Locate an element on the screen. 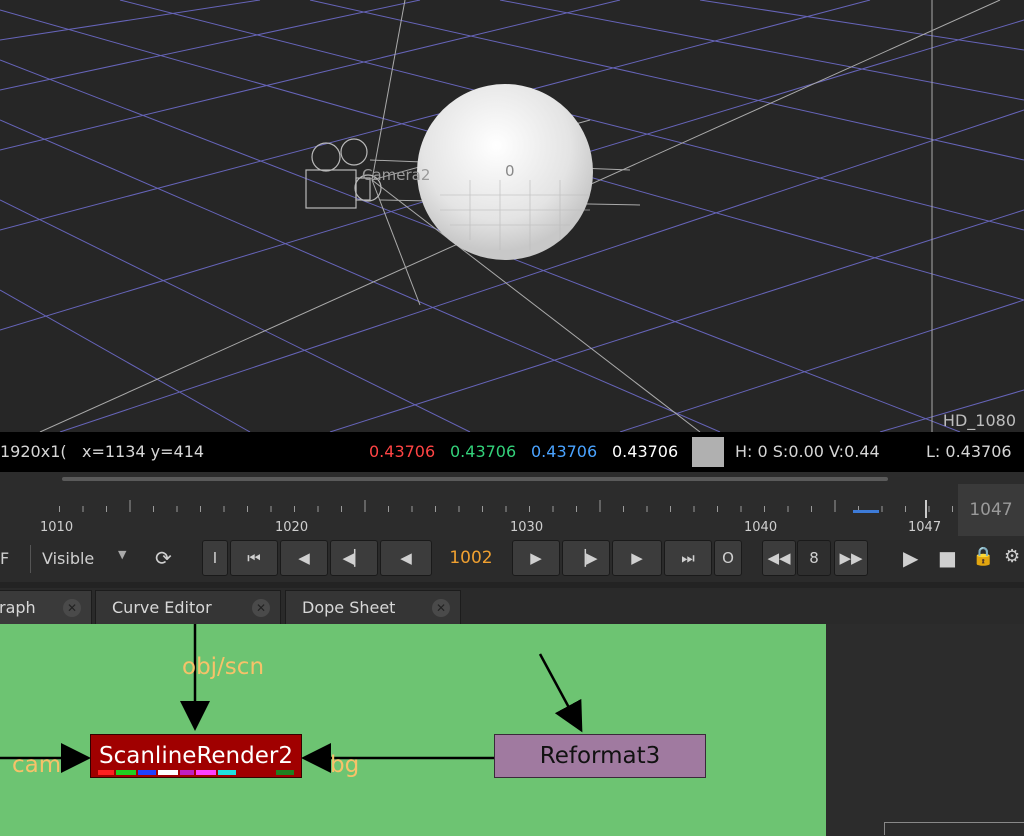 The image size is (1024, 836). last-frame-button: ⏭ is located at coordinates (688, 558).